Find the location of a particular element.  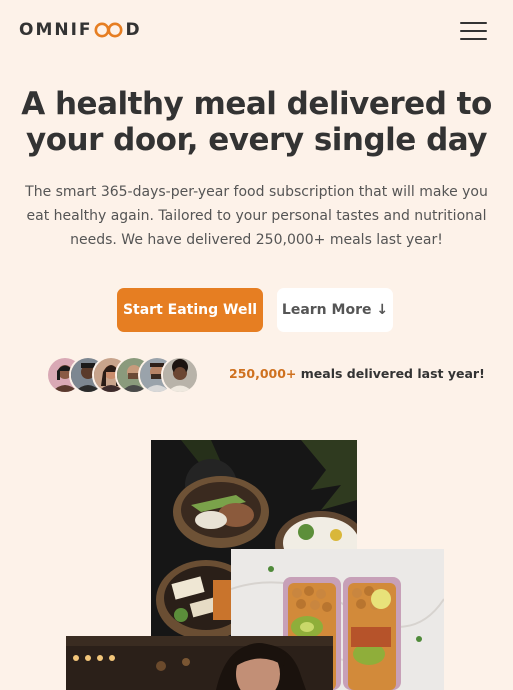

site-header: OMNIF D is located at coordinates (256, 31).